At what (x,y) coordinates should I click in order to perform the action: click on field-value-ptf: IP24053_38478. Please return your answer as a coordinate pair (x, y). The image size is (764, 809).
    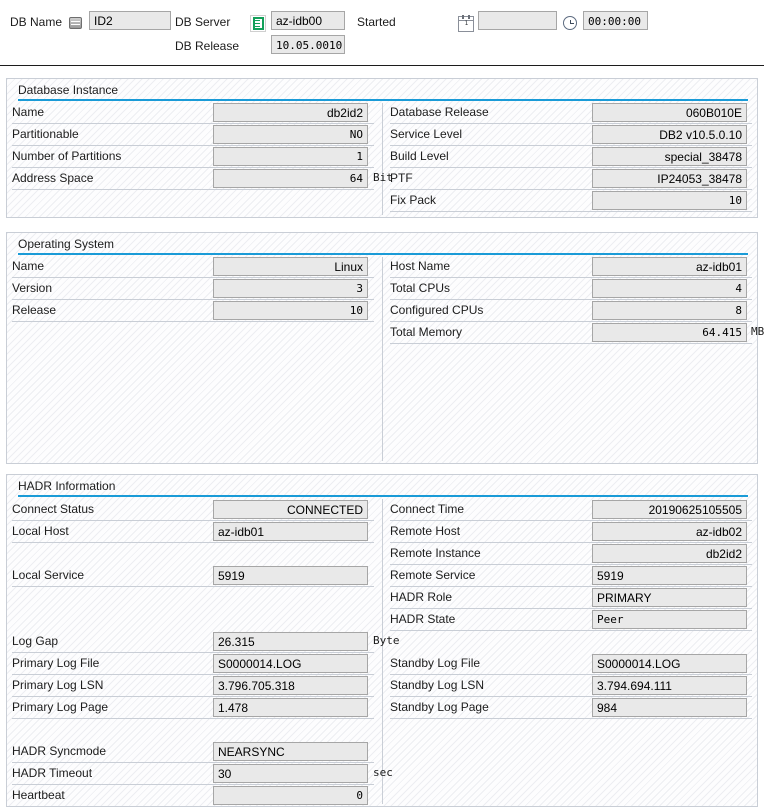
    Looking at the image, I should click on (669, 178).